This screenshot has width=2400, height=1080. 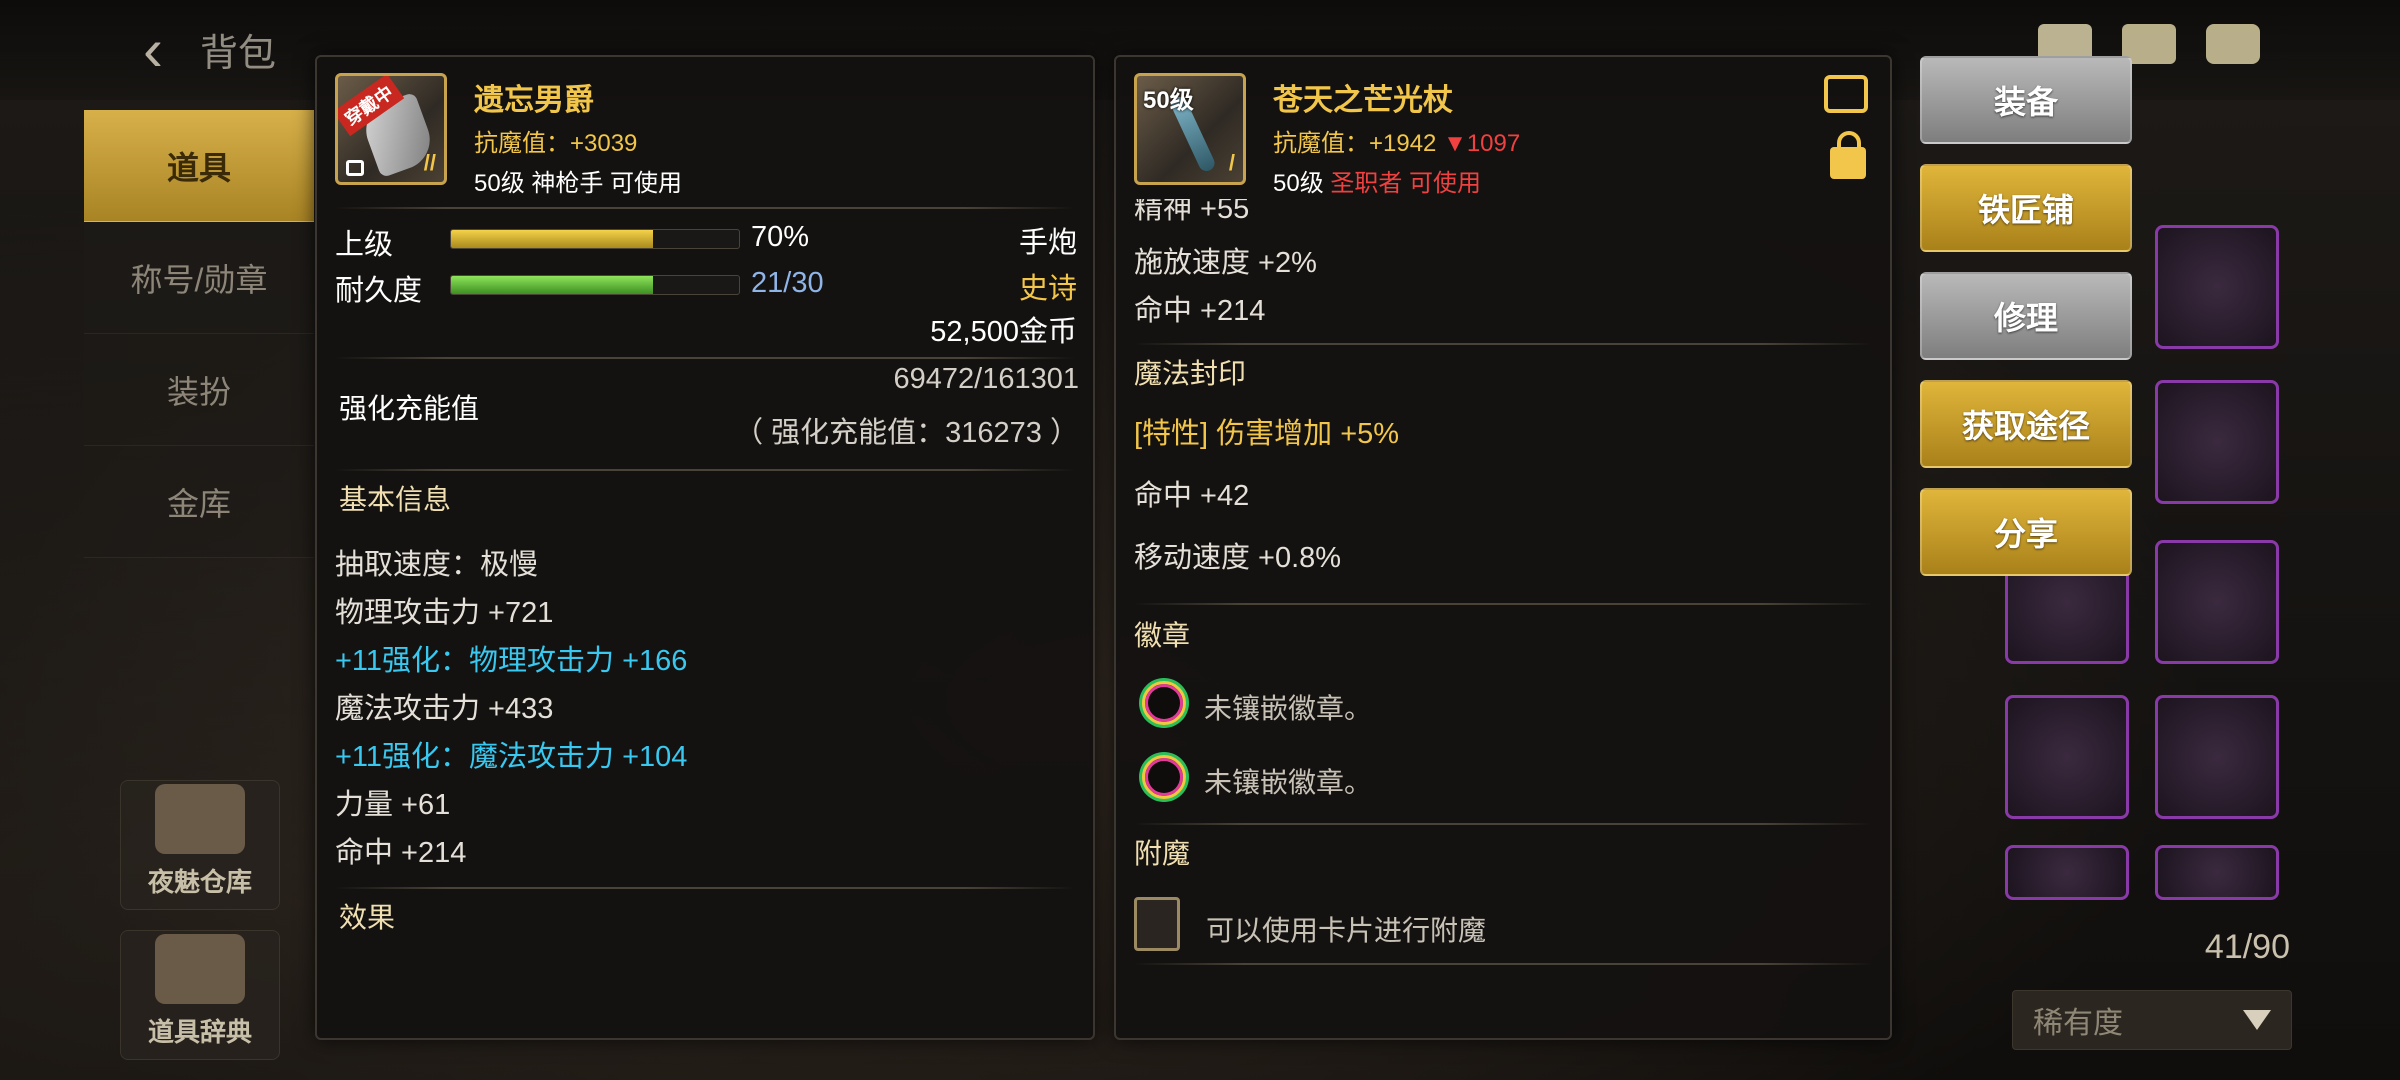 I want to click on item-rarity: 史诗, so click(x=1047, y=289).